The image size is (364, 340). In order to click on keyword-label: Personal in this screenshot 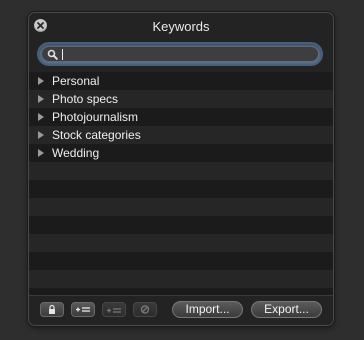, I will do `click(76, 81)`.